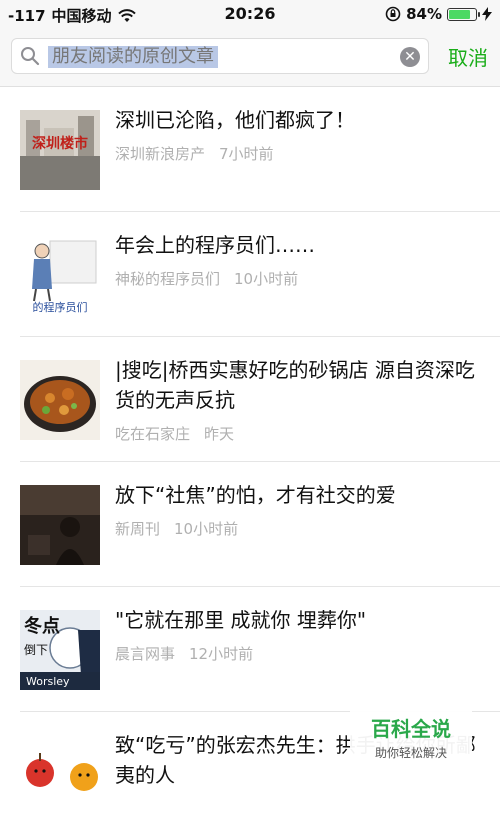  Describe the element at coordinates (241, 620) in the screenshot. I see `article-title: "它就在那里 成就你 埋葬你"` at that location.